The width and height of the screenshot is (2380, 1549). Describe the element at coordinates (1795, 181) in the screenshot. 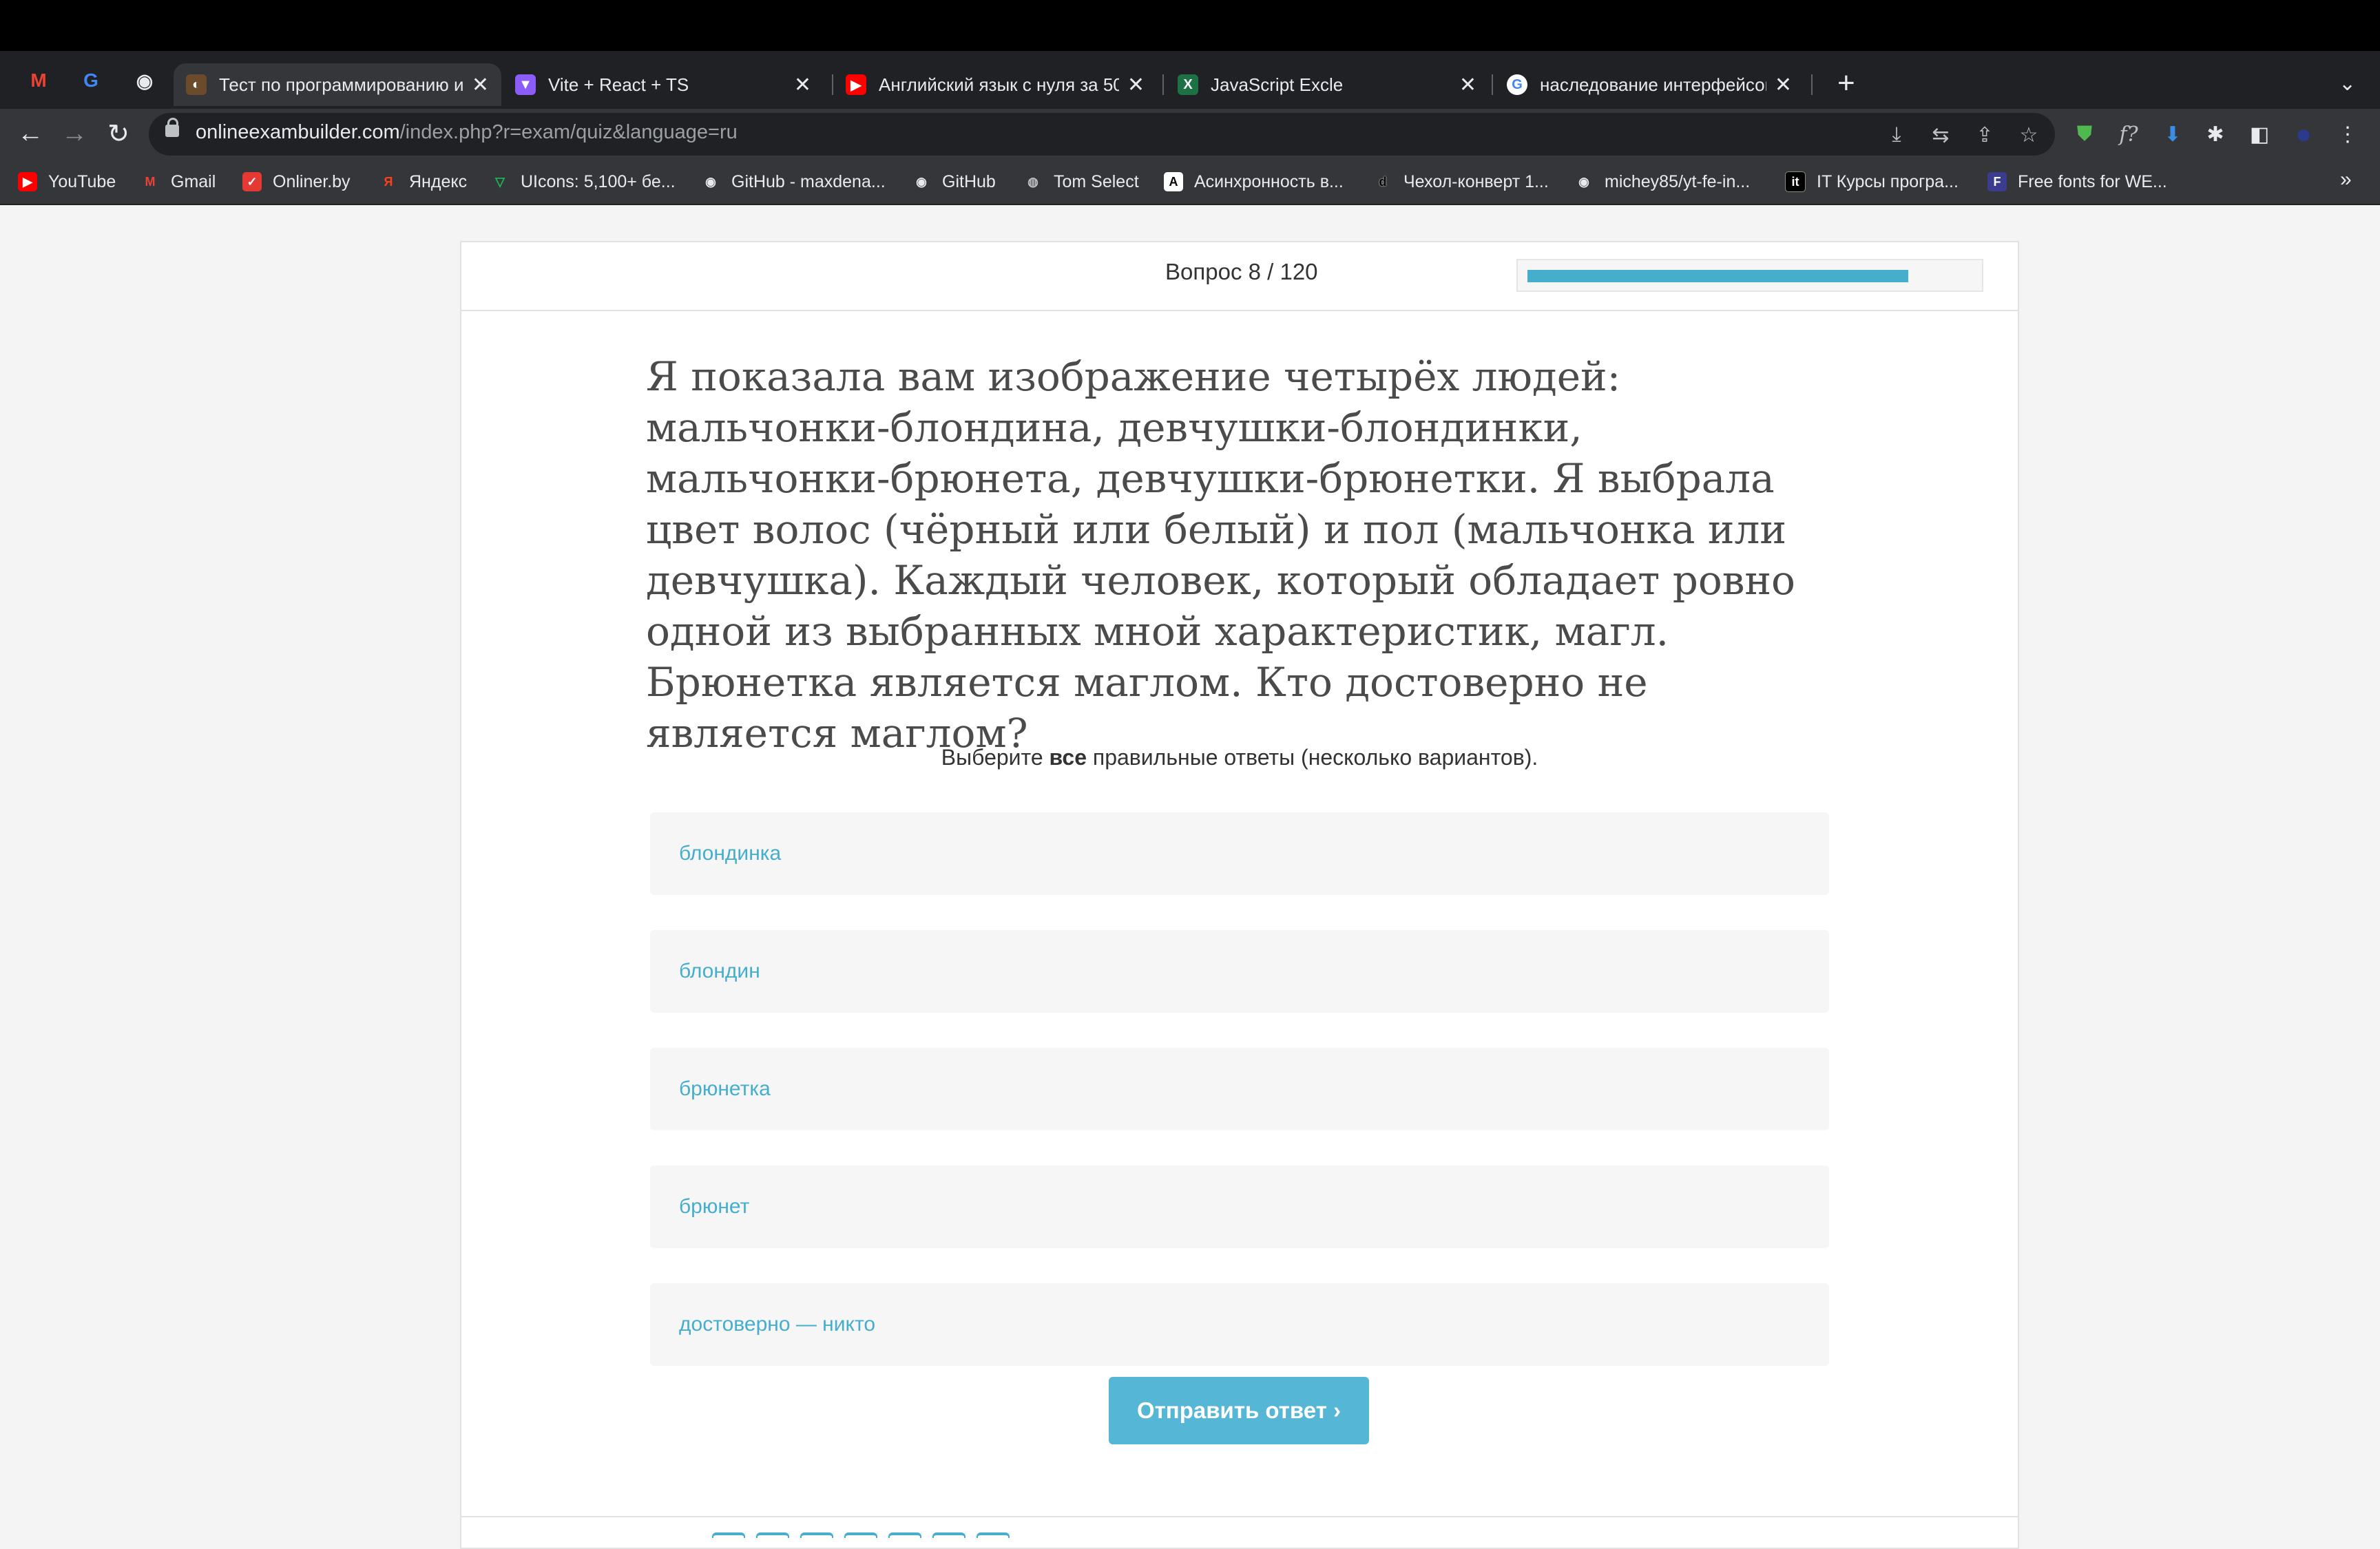

I see `it-courses-icon: it` at that location.